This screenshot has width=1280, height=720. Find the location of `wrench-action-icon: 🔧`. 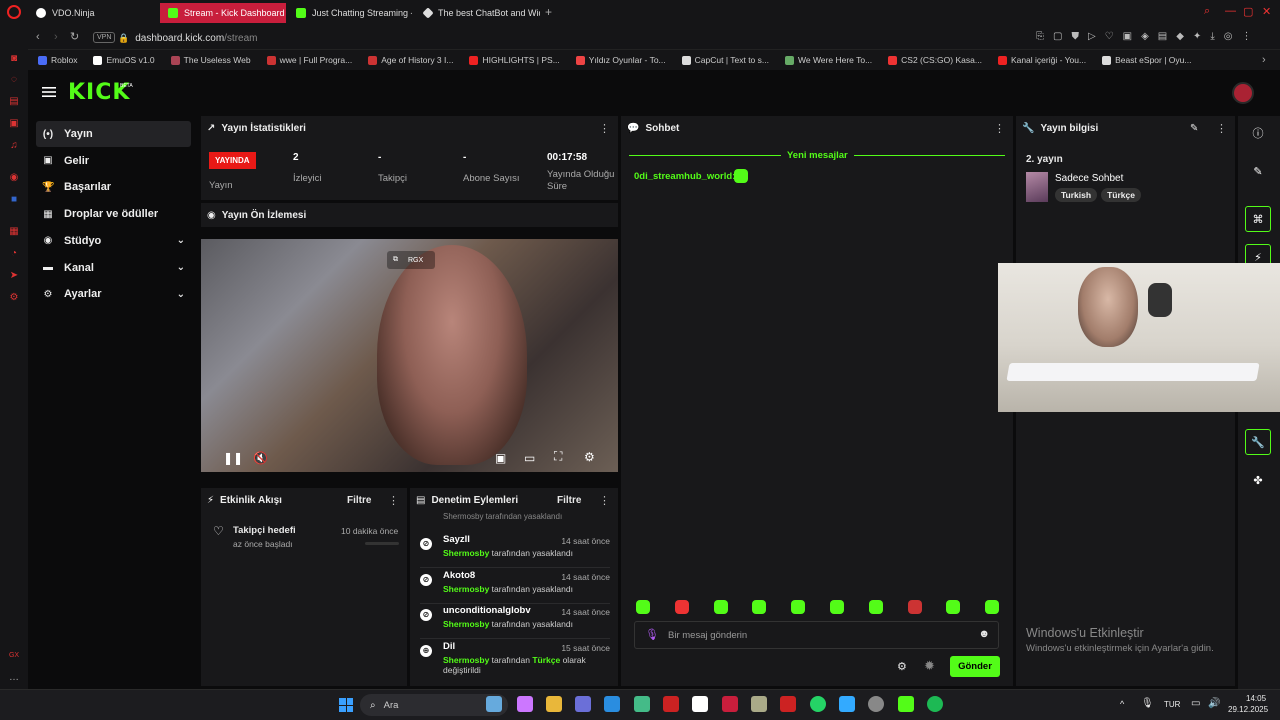

wrench-action-icon: 🔧 is located at coordinates (1258, 442).